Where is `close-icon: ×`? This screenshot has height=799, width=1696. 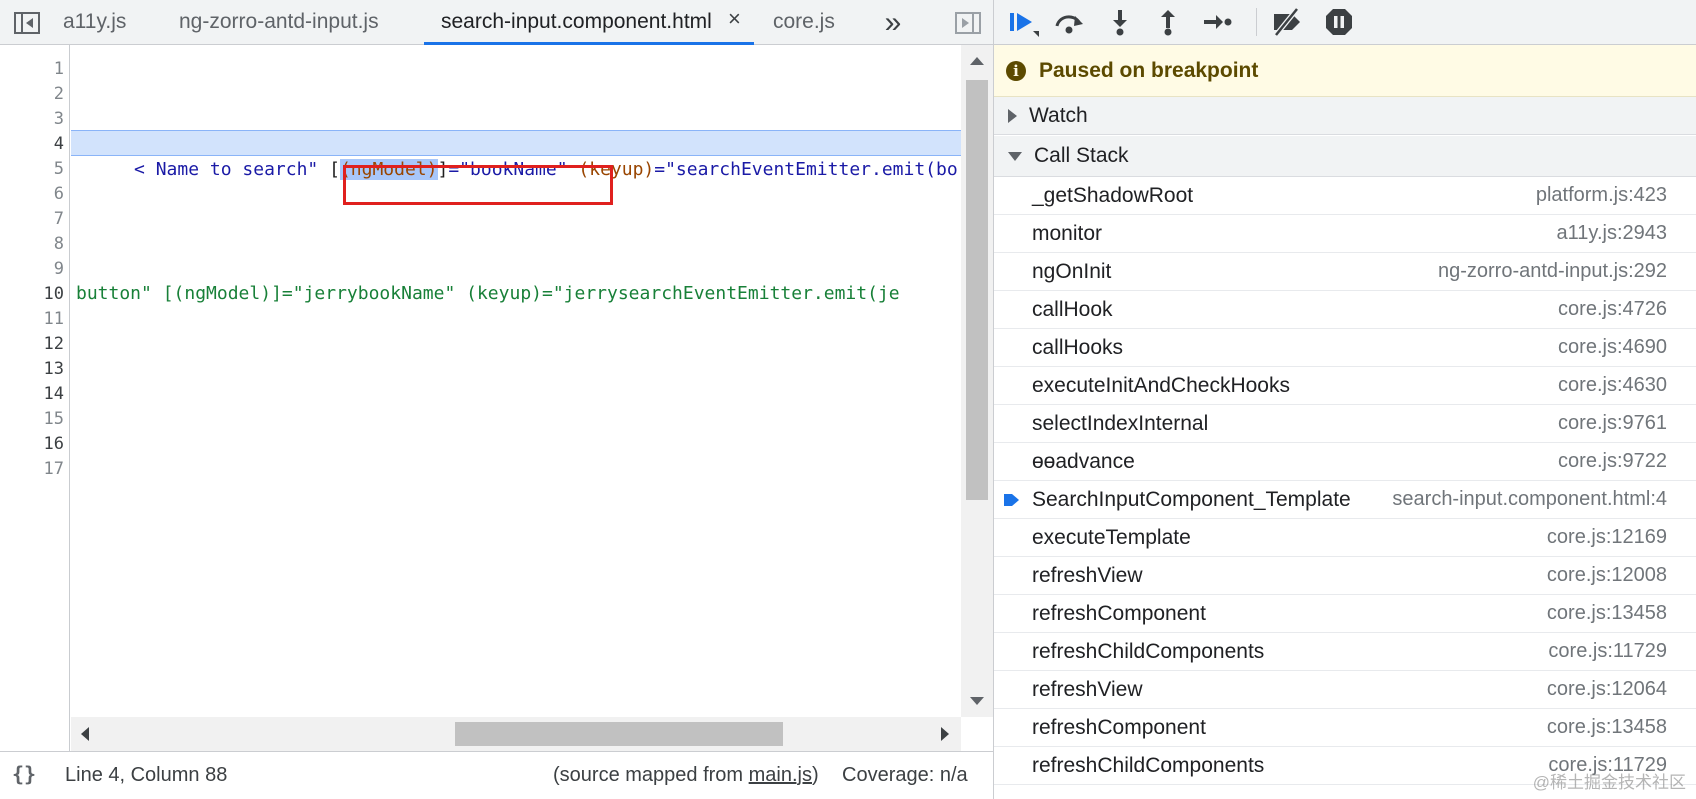 close-icon: × is located at coordinates (734, 19).